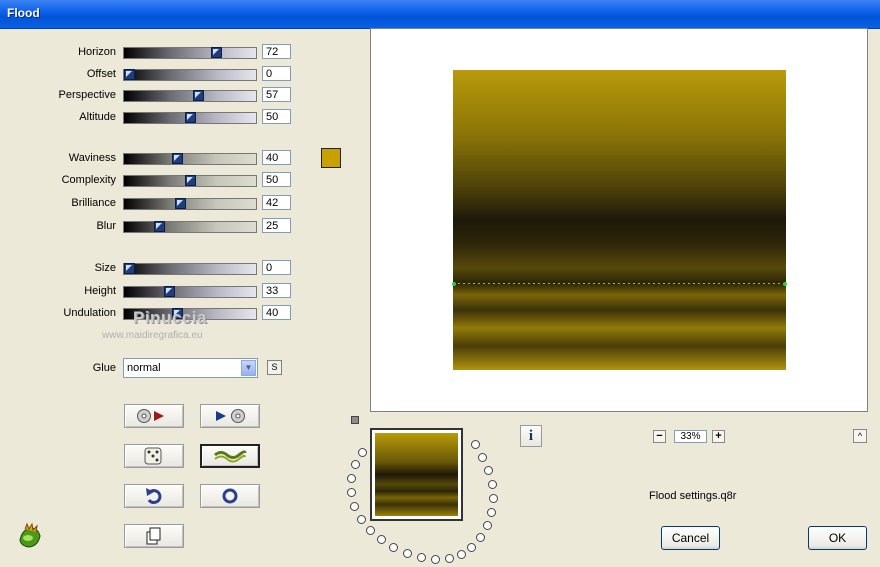  What do you see at coordinates (190, 75) in the screenshot?
I see `offset-slider` at bounding box center [190, 75].